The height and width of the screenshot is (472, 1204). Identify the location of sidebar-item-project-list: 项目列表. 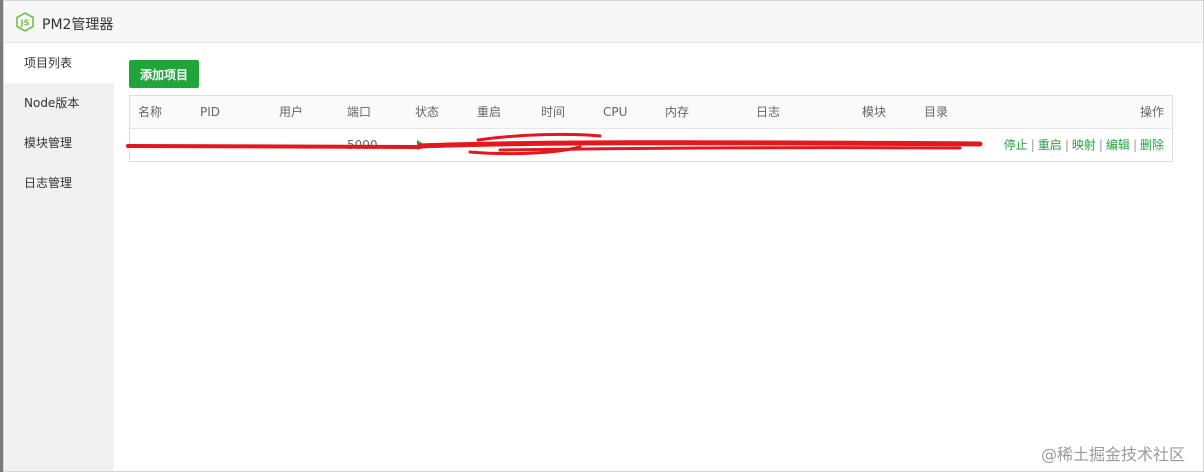
(59, 63).